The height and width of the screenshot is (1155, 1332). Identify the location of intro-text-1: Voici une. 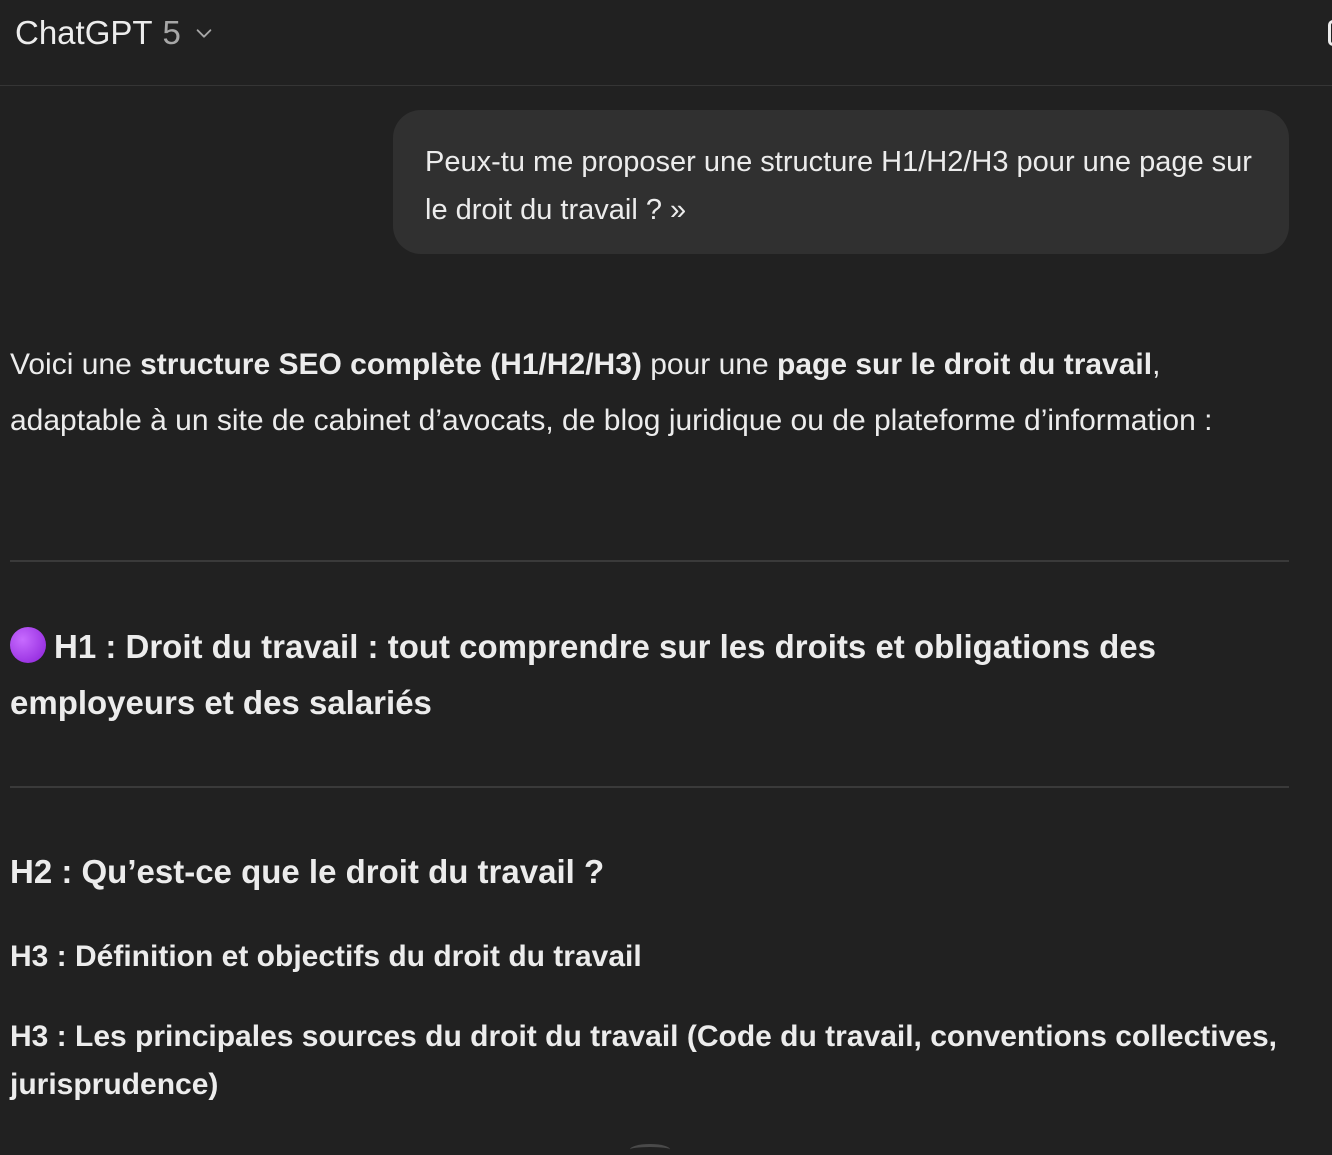
(75, 364).